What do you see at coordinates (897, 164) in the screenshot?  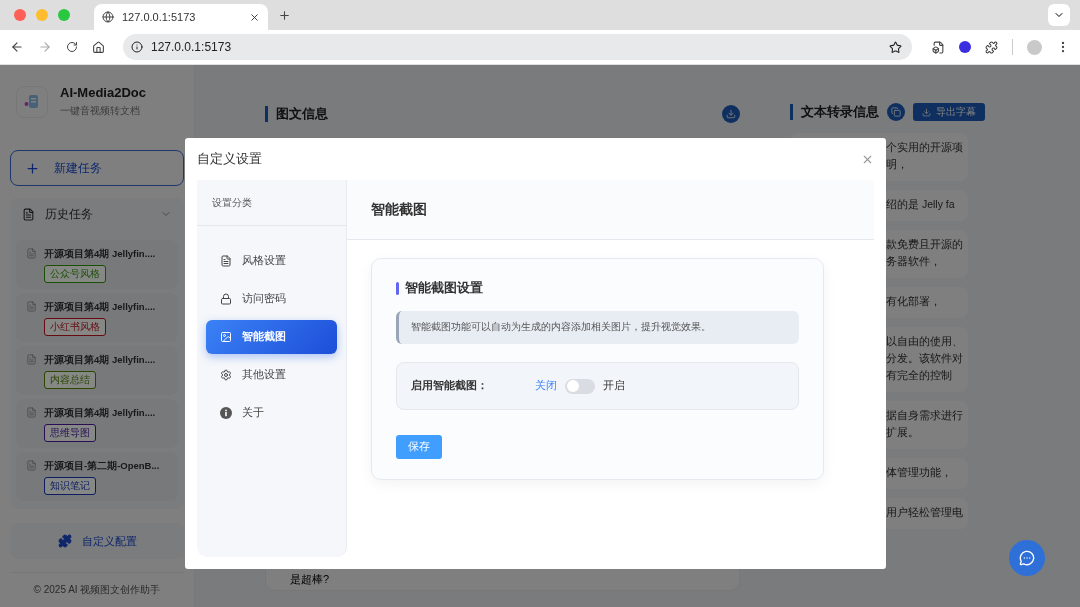 I see `transcript-text: 明，` at bounding box center [897, 164].